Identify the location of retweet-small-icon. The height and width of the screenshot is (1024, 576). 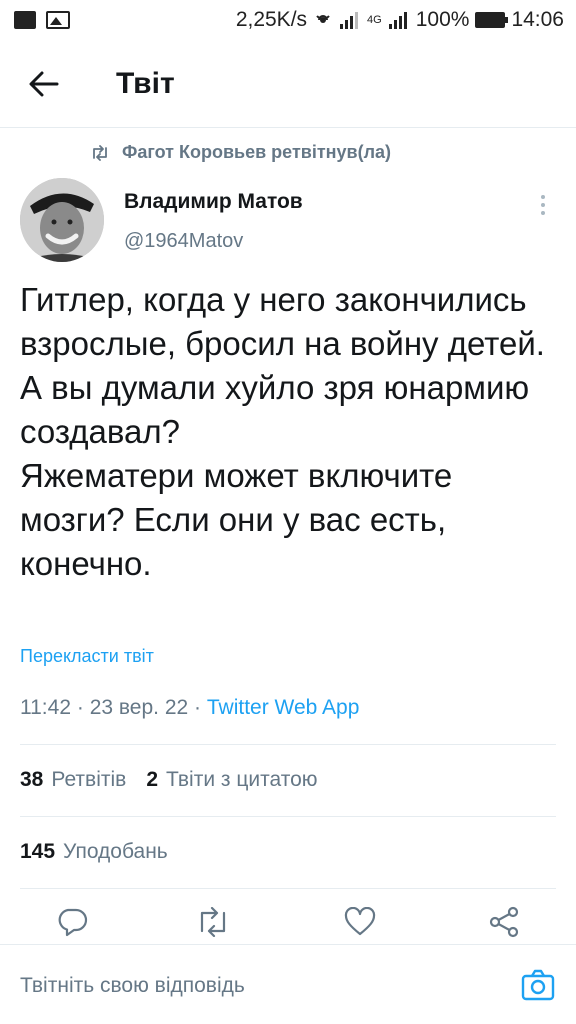
(100, 152).